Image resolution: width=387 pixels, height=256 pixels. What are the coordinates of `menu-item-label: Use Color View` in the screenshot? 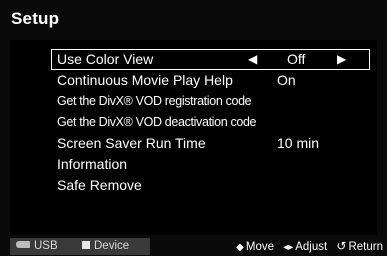 It's located at (105, 59).